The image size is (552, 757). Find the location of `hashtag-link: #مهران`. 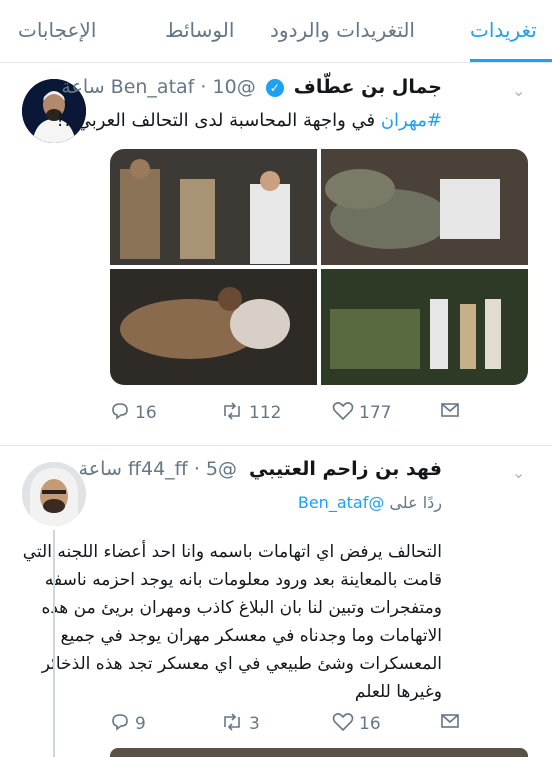

hashtag-link: #مهران is located at coordinates (411, 120).